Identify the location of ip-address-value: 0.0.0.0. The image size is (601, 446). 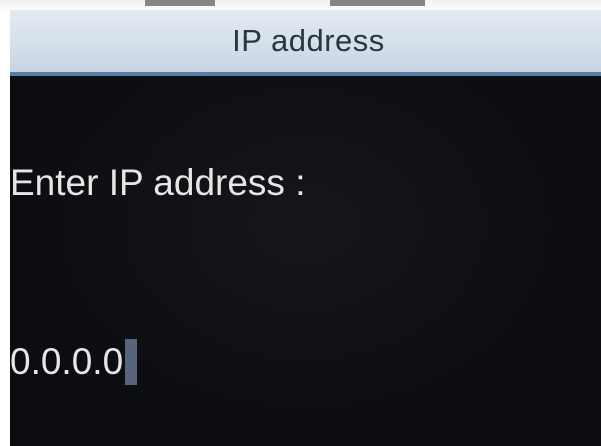
(66, 362).